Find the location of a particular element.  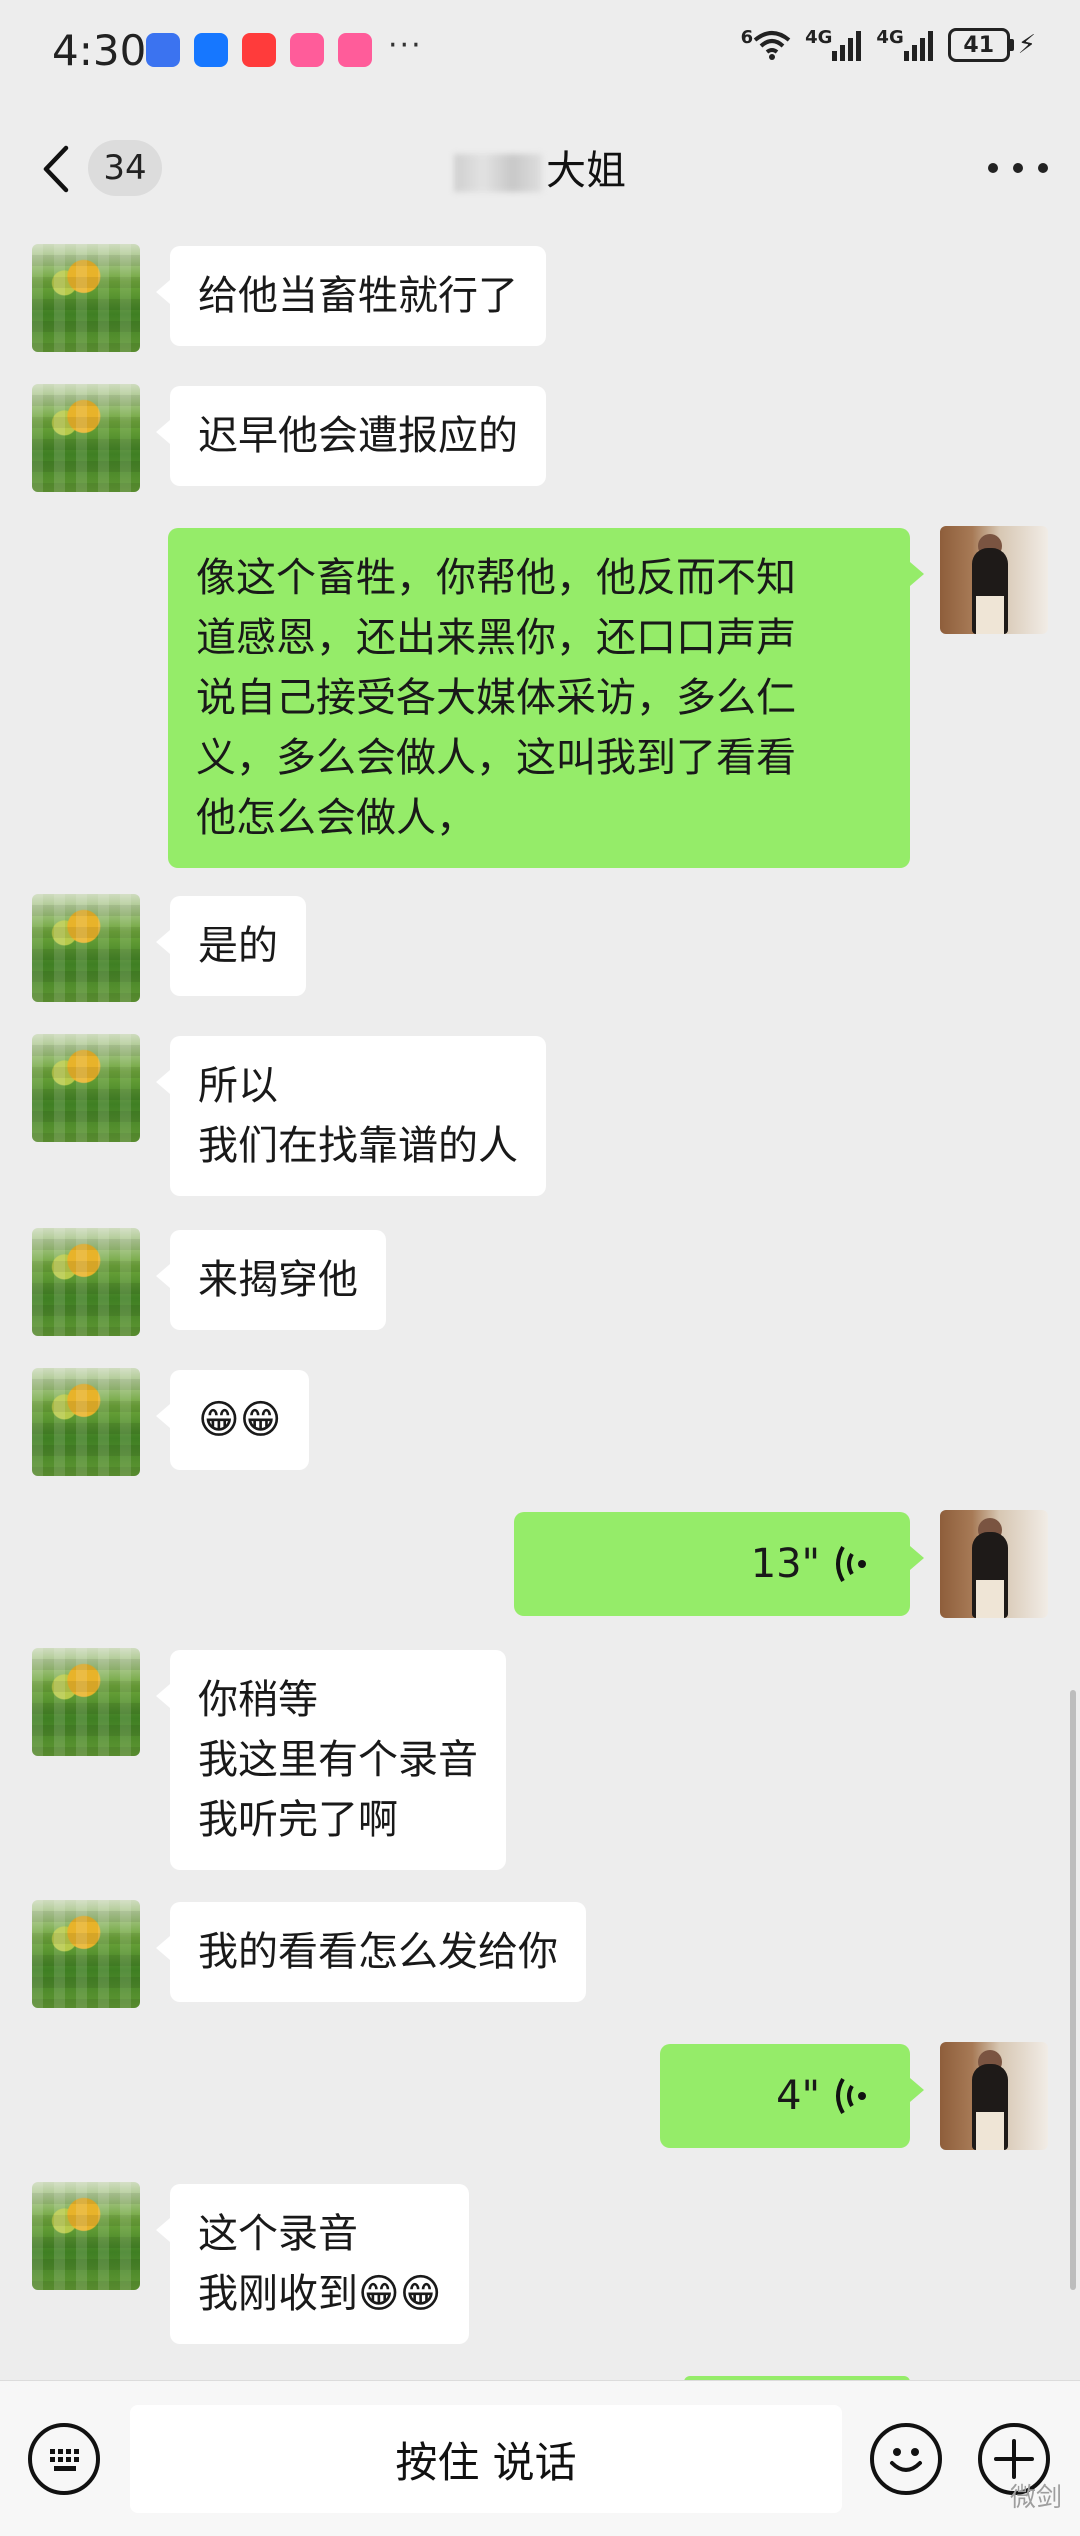

watermark: 微剑 is located at coordinates (1035, 2498).